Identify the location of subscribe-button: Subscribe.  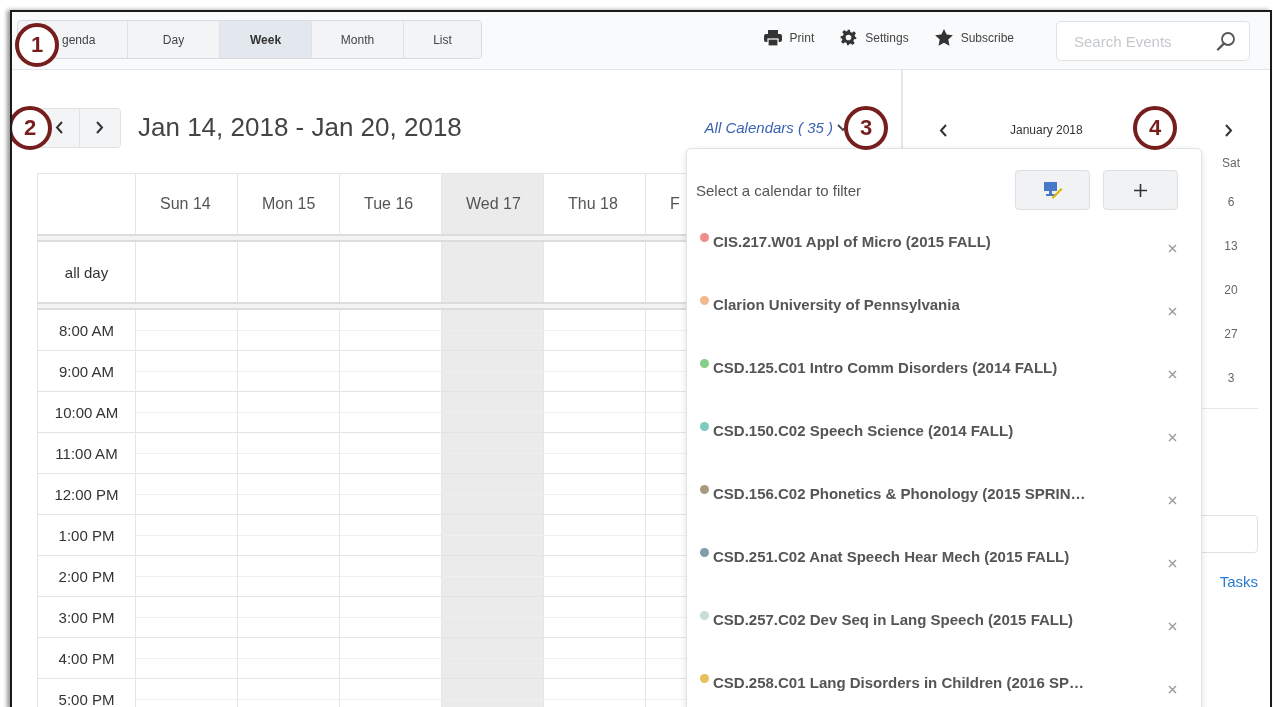
(974, 37).